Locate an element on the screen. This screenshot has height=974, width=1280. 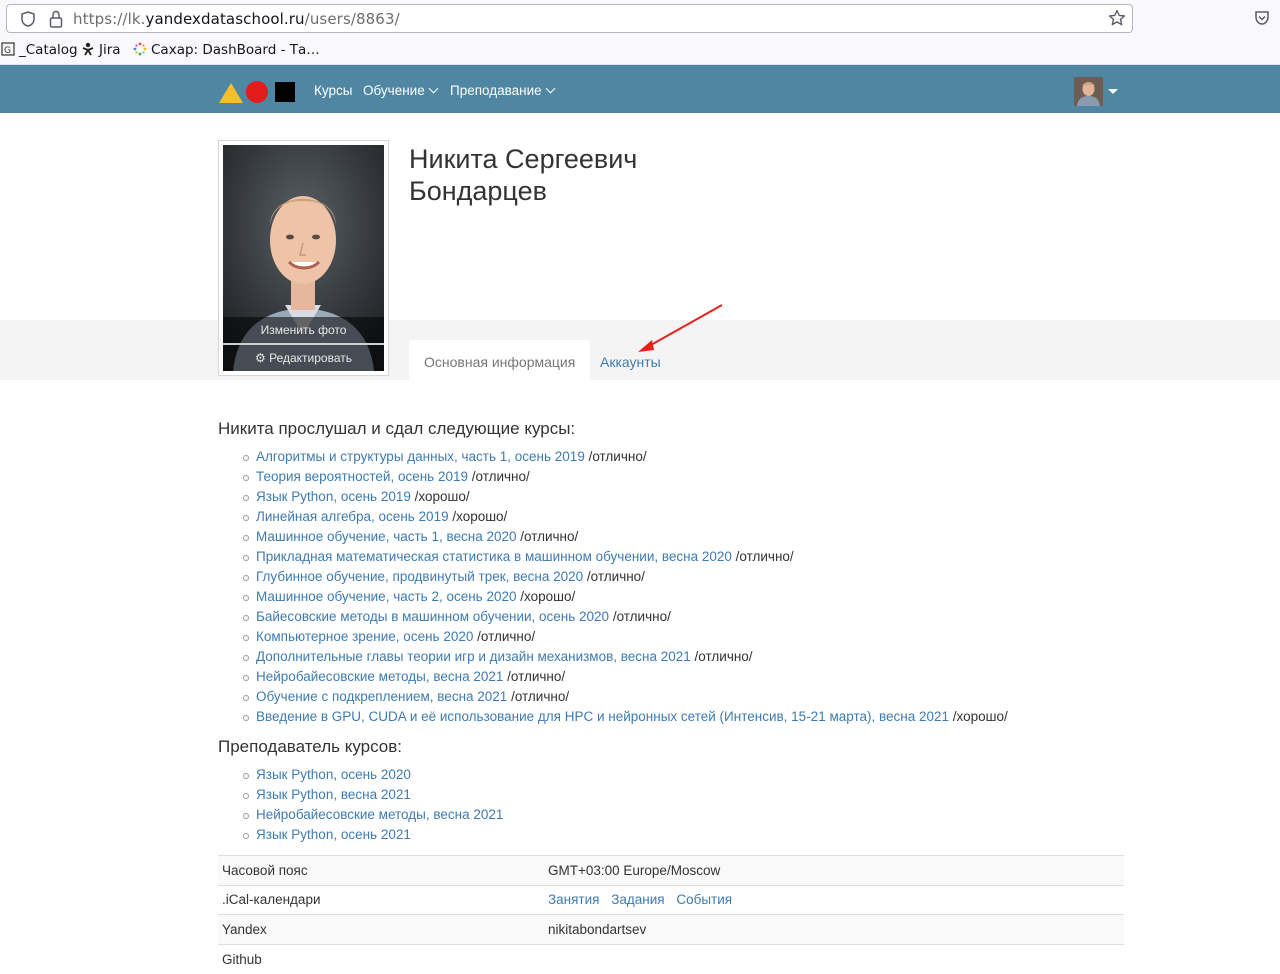
user-avatar is located at coordinates (1088, 91).